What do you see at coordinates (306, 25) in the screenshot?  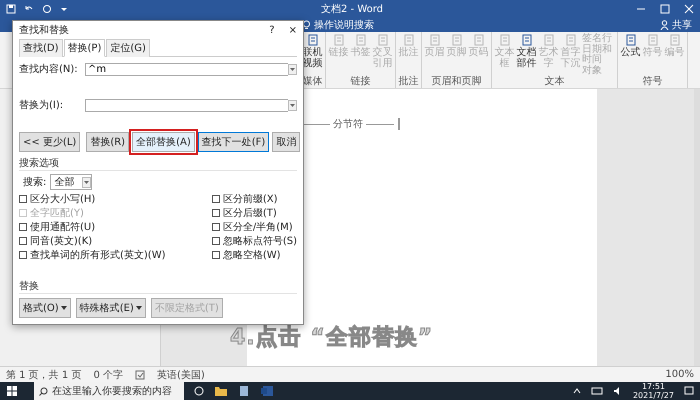 I see `lightbulb-icon` at bounding box center [306, 25].